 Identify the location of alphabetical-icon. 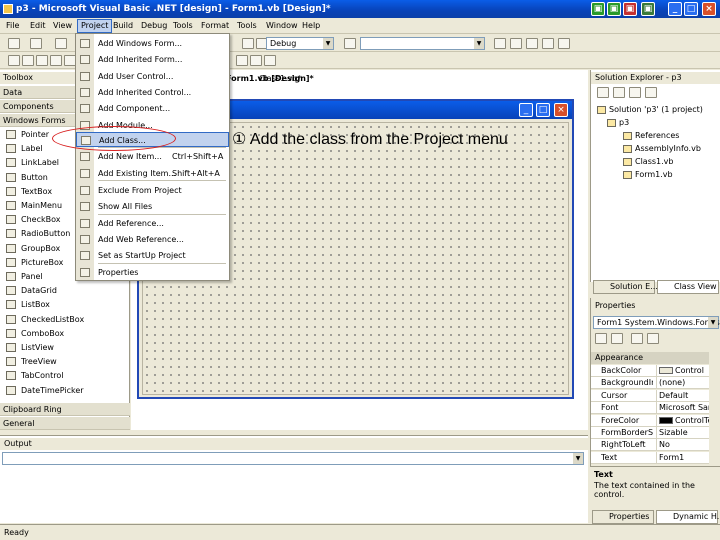
(617, 338).